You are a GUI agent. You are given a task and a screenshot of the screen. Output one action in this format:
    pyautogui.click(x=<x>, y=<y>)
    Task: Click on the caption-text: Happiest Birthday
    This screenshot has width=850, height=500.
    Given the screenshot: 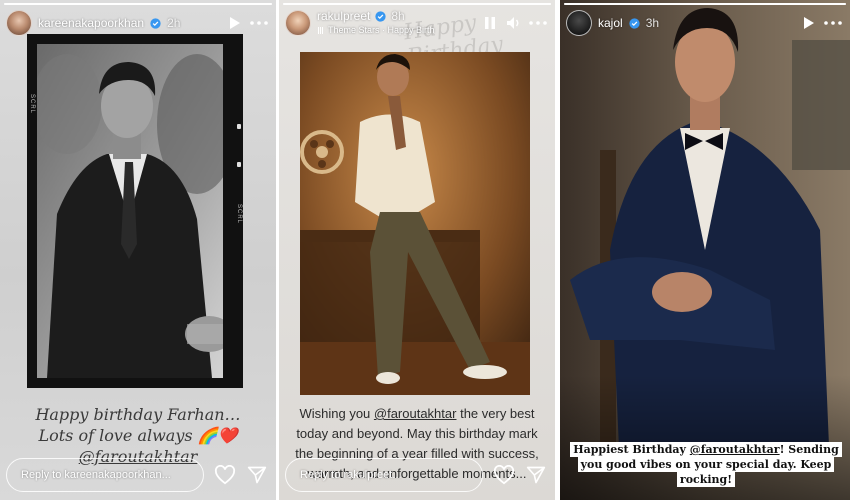 What is the action you would take?
    pyautogui.click(x=631, y=449)
    